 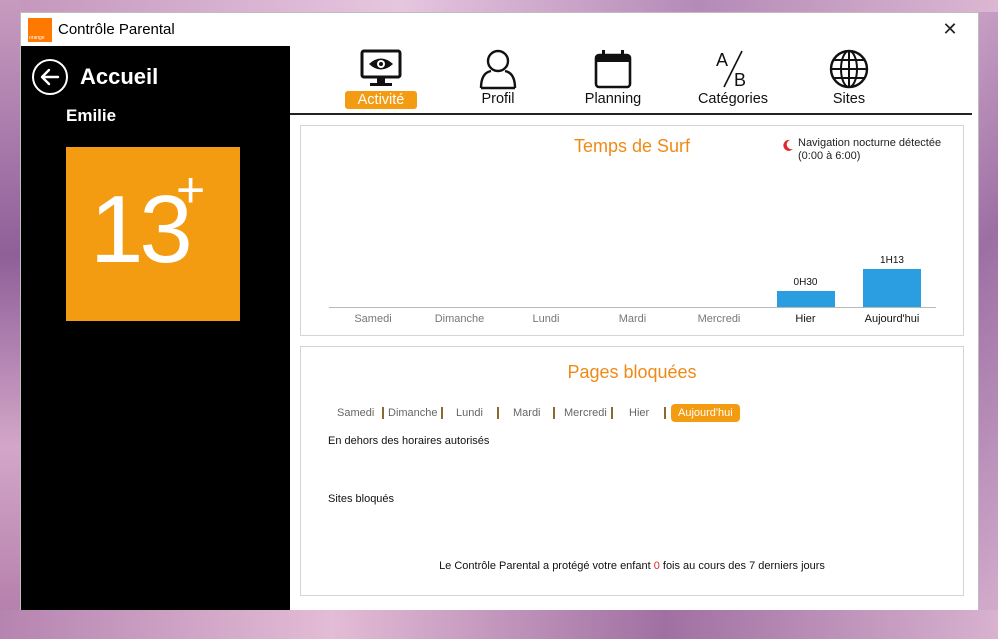 What do you see at coordinates (870, 143) in the screenshot?
I see `night-note-line1: Navigation nocturne détectée` at bounding box center [870, 143].